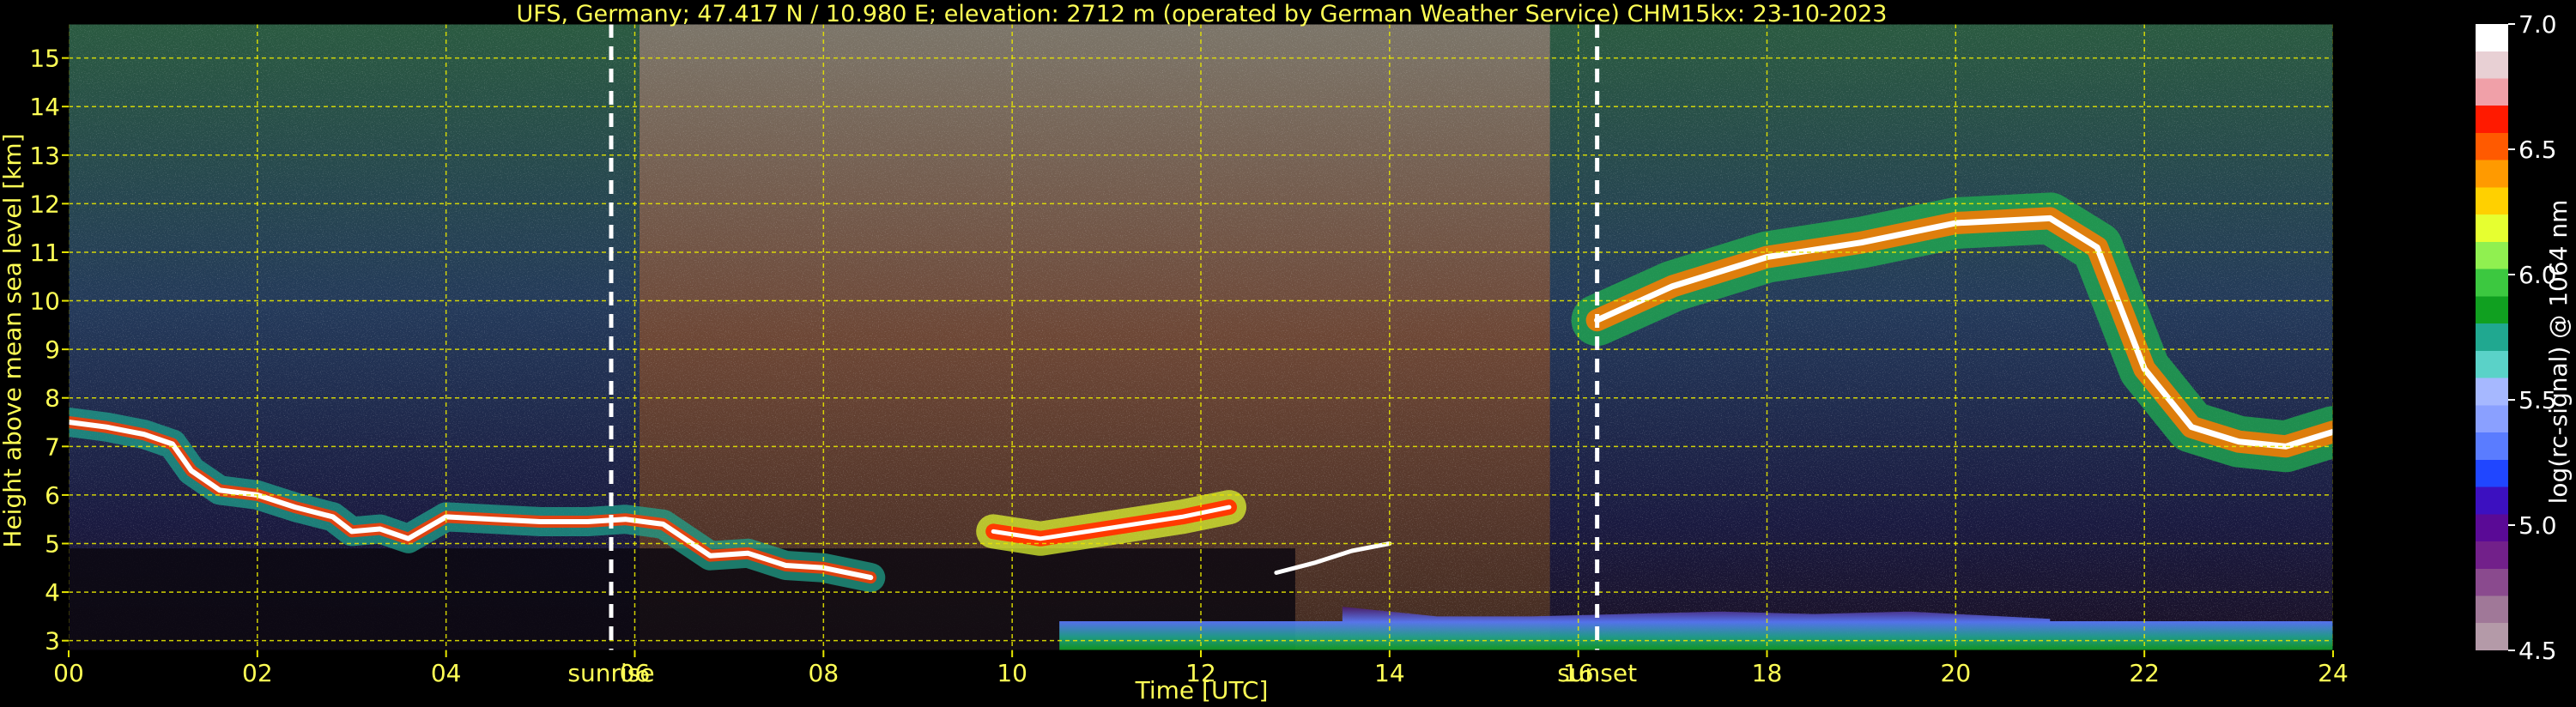 This screenshot has height=707, width=2576. I want to click on y-tick-label: 14, so click(44, 107).